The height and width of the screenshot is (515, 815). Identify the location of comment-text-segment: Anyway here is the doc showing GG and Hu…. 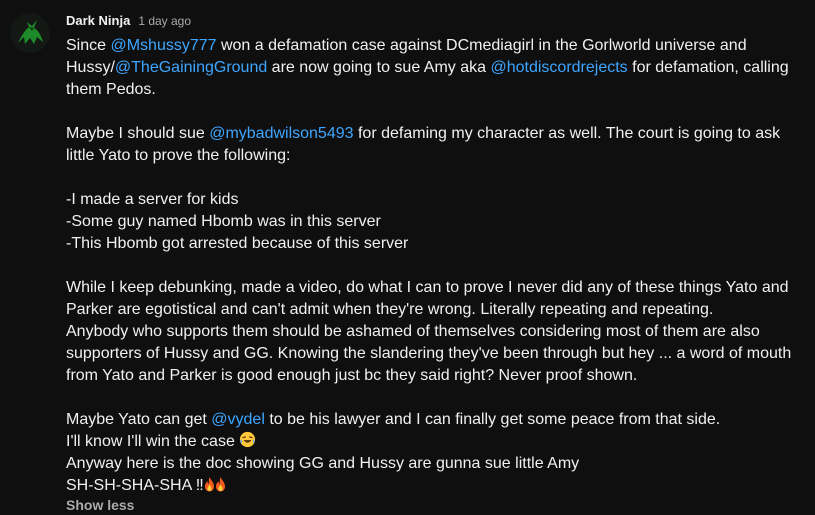
(323, 463).